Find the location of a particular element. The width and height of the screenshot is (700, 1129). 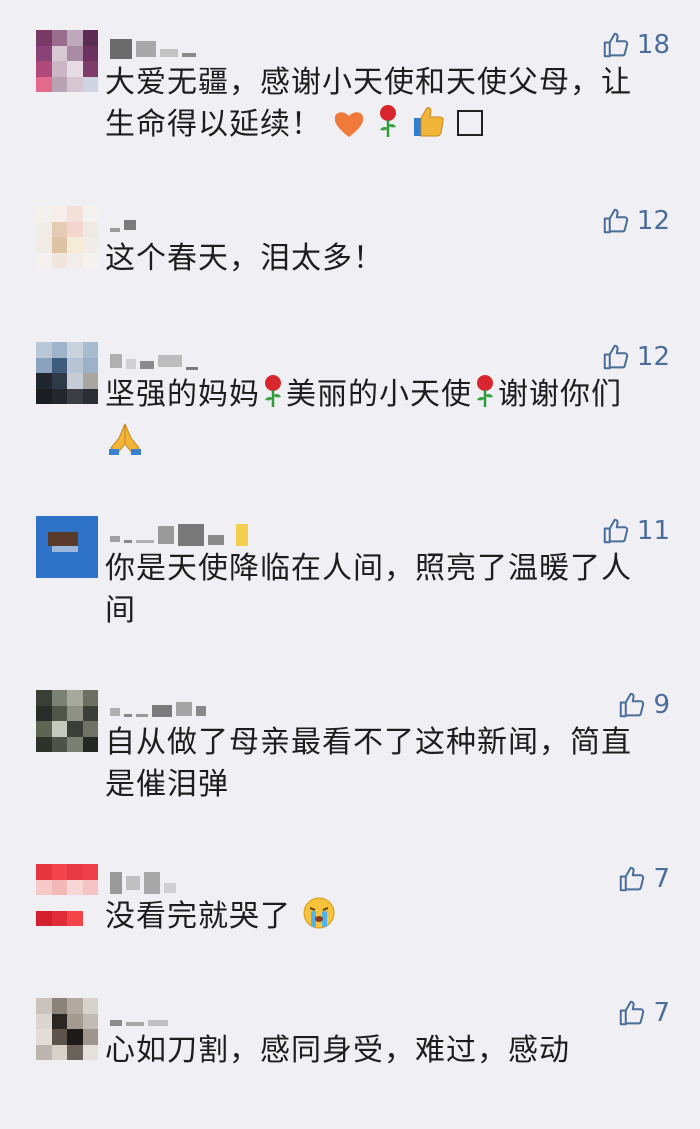

comment-item: 18 大爱无疆，感谢小天使和天使父母，让生命得以延续！ is located at coordinates (350, 105).